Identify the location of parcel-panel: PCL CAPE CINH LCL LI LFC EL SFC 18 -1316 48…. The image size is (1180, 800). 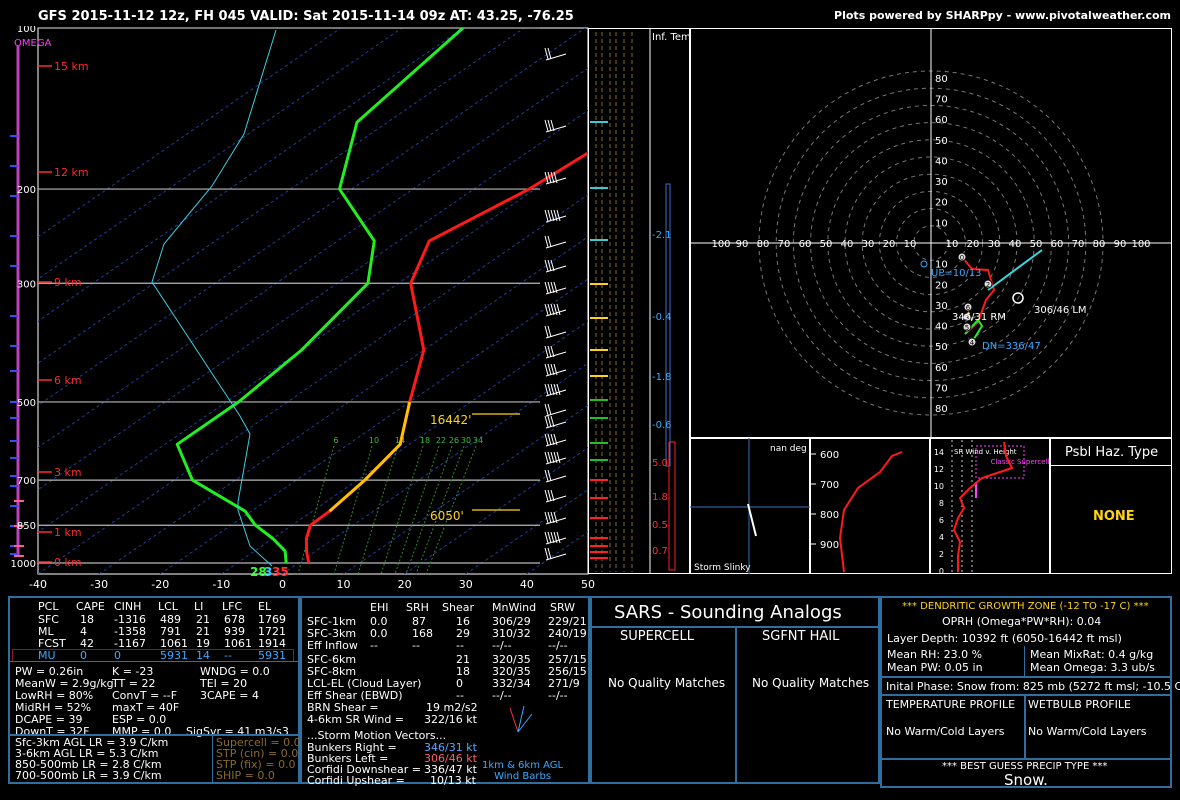
(154, 667).